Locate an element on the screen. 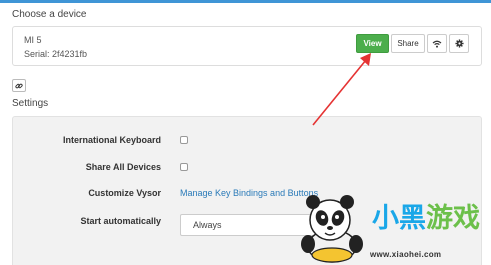 The image size is (491, 265). watermark-brand: 小黑游戏 is located at coordinates (426, 218).